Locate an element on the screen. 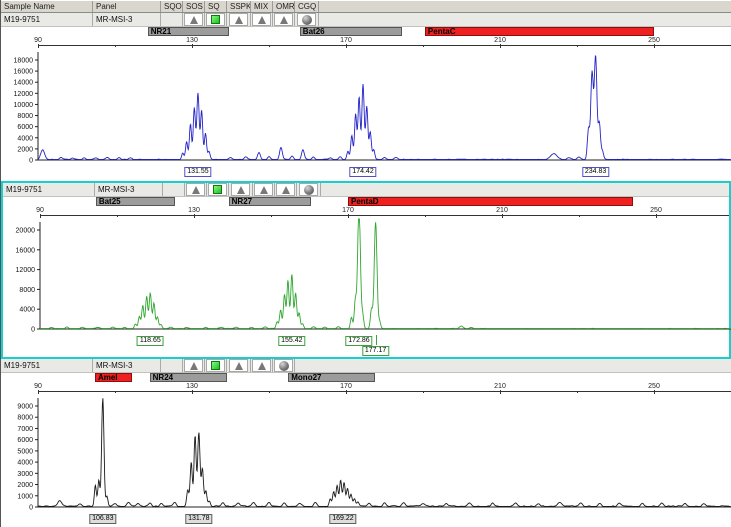  peak-size-label: 172.86 is located at coordinates (359, 341).